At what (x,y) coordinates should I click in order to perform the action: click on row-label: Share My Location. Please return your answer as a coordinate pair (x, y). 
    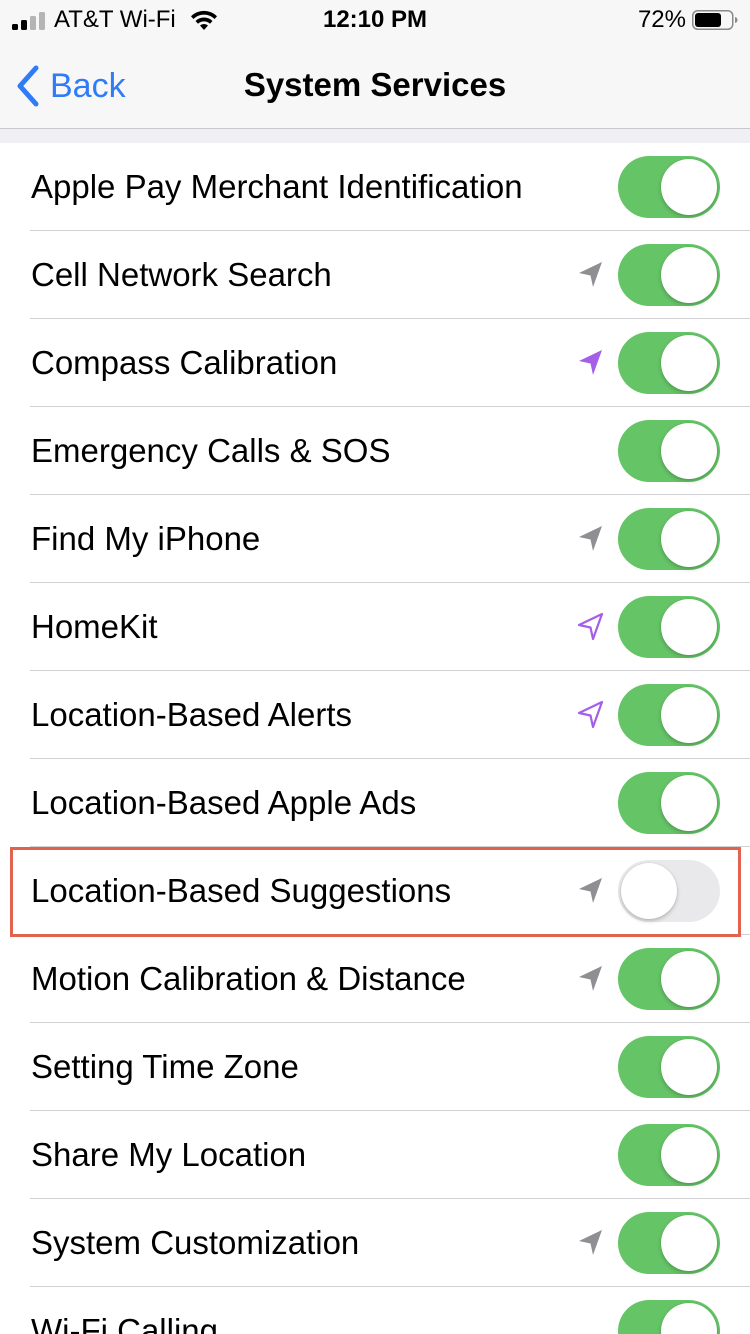
    Looking at the image, I should click on (169, 1154).